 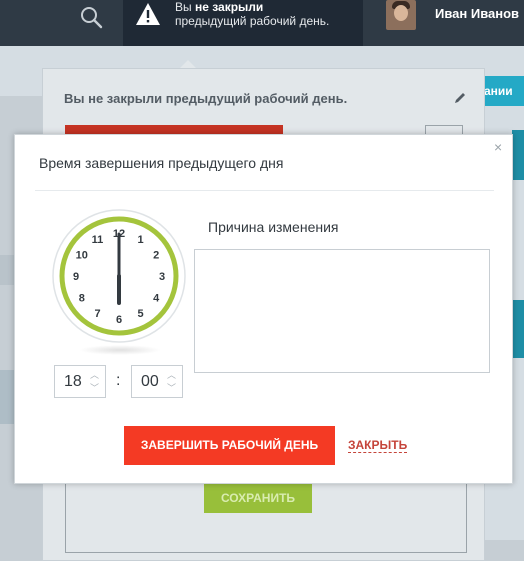 What do you see at coordinates (401, 15) in the screenshot?
I see `avatar` at bounding box center [401, 15].